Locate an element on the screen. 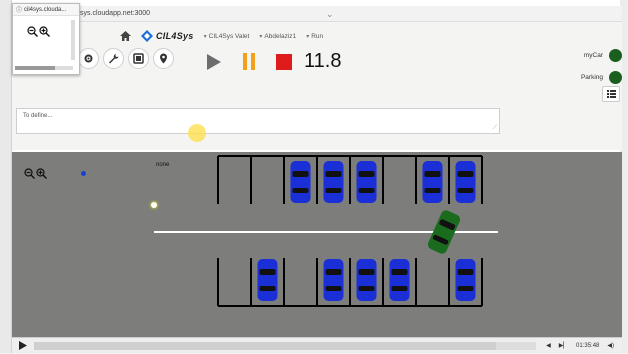 This screenshot has width=628, height=354. left-gutter is located at coordinates (6, 176).